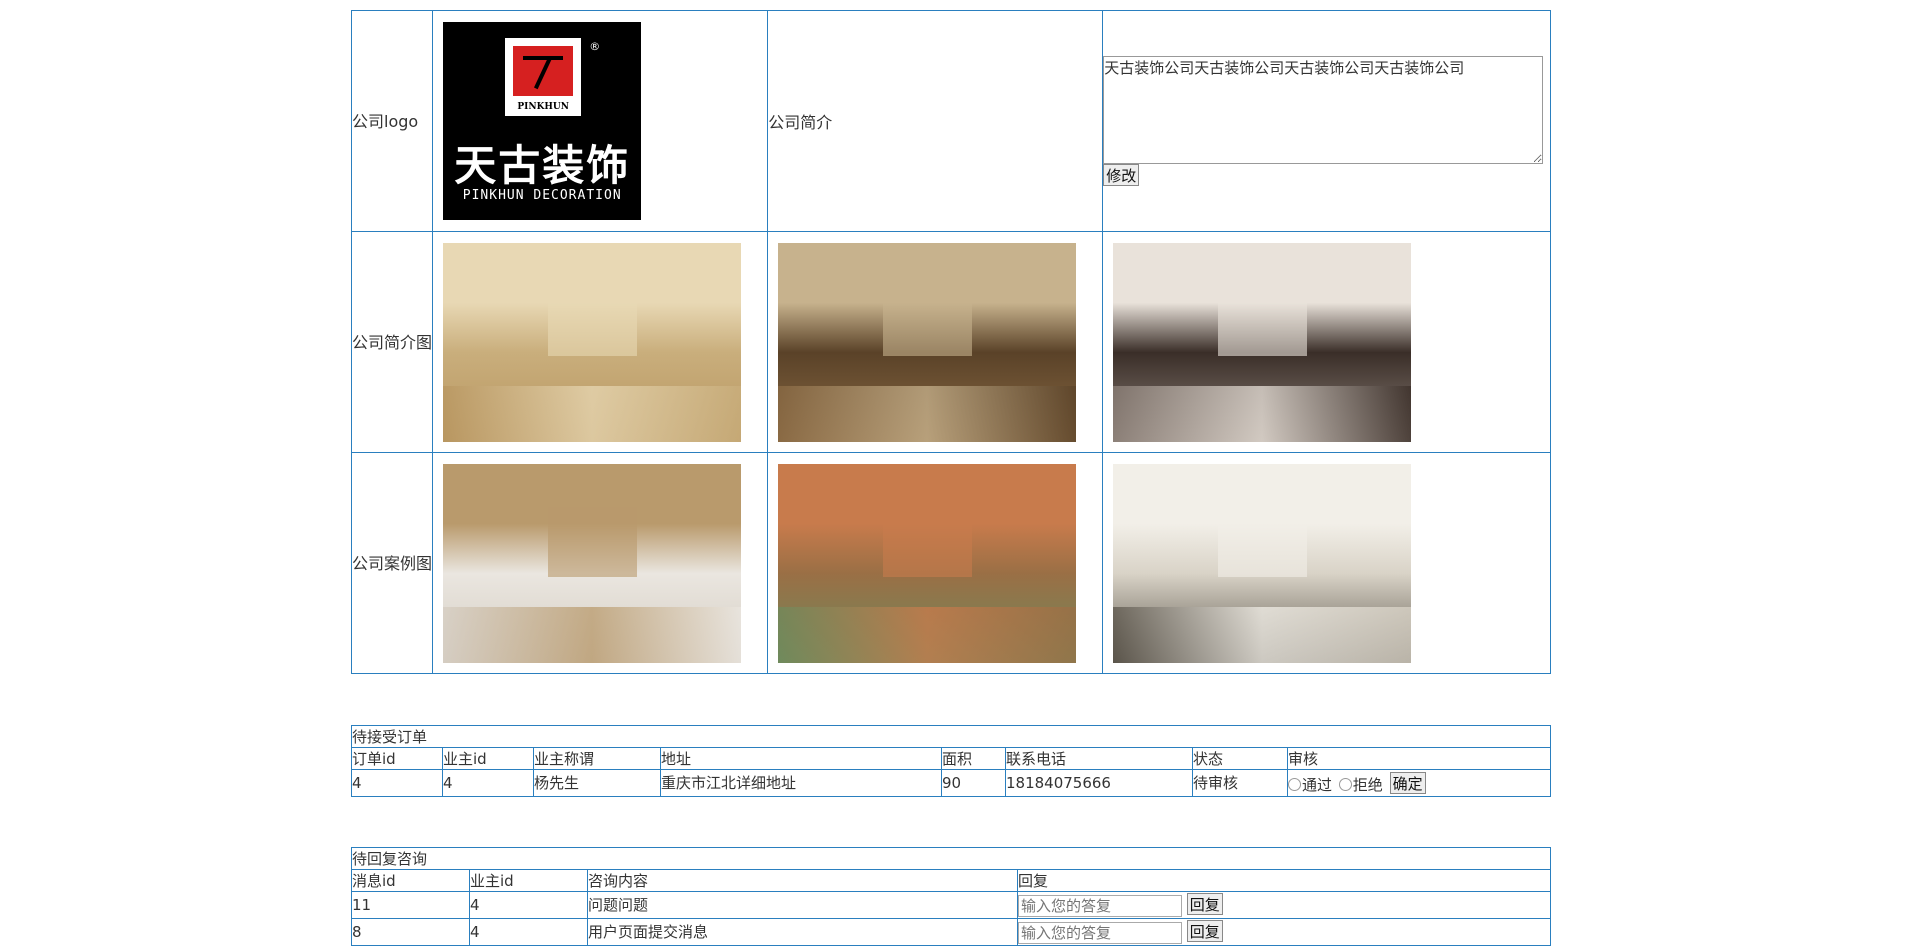 The height and width of the screenshot is (946, 1905). Describe the element at coordinates (1419, 758) in the screenshot. I see `header-review: 审核` at that location.